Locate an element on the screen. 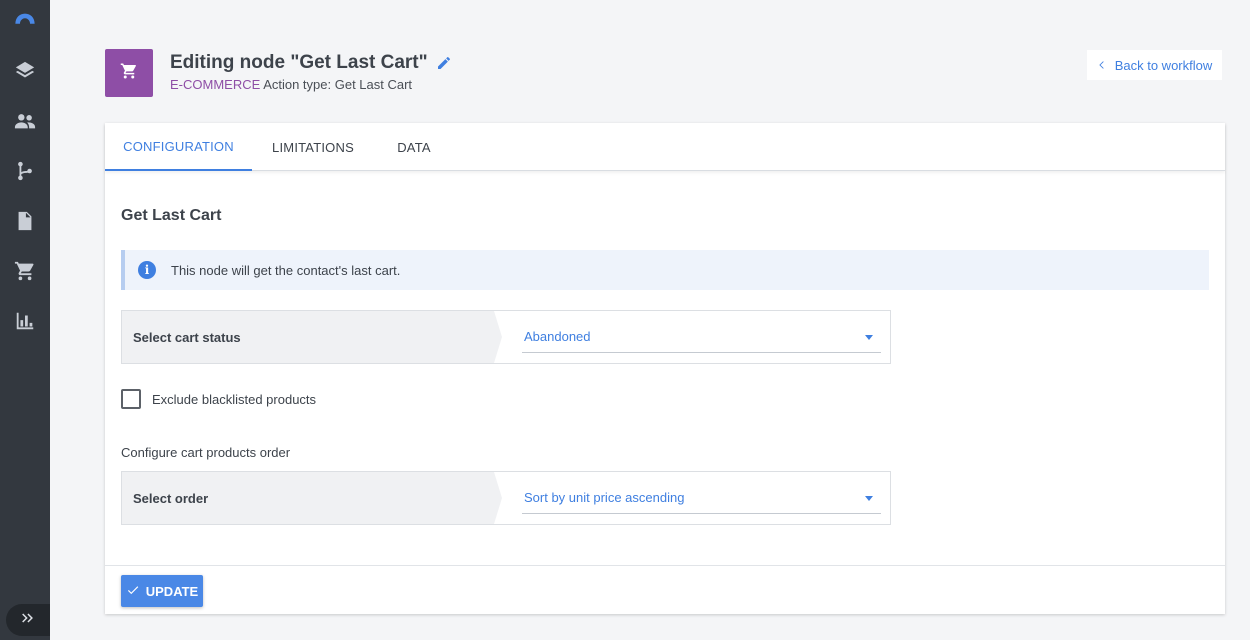  exclude-blacklisted-checkbox is located at coordinates (131, 399).